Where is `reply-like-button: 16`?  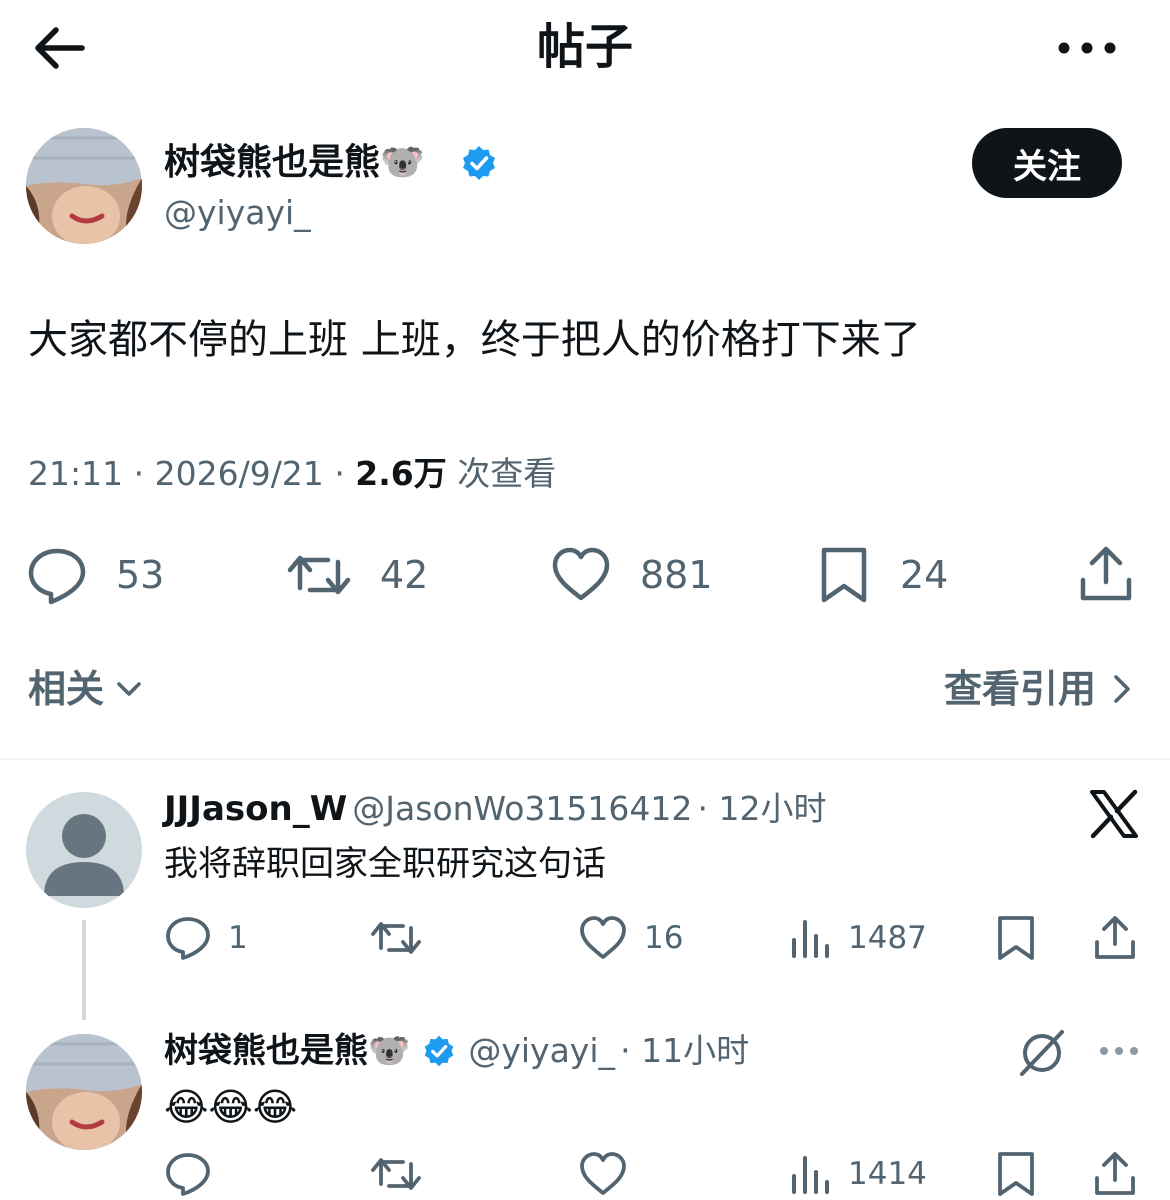
reply-like-button: 16 is located at coordinates (630, 938).